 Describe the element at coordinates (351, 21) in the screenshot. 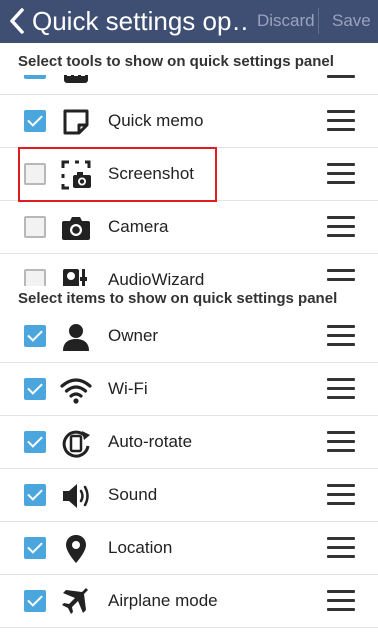

I see `save-button: Save` at that location.